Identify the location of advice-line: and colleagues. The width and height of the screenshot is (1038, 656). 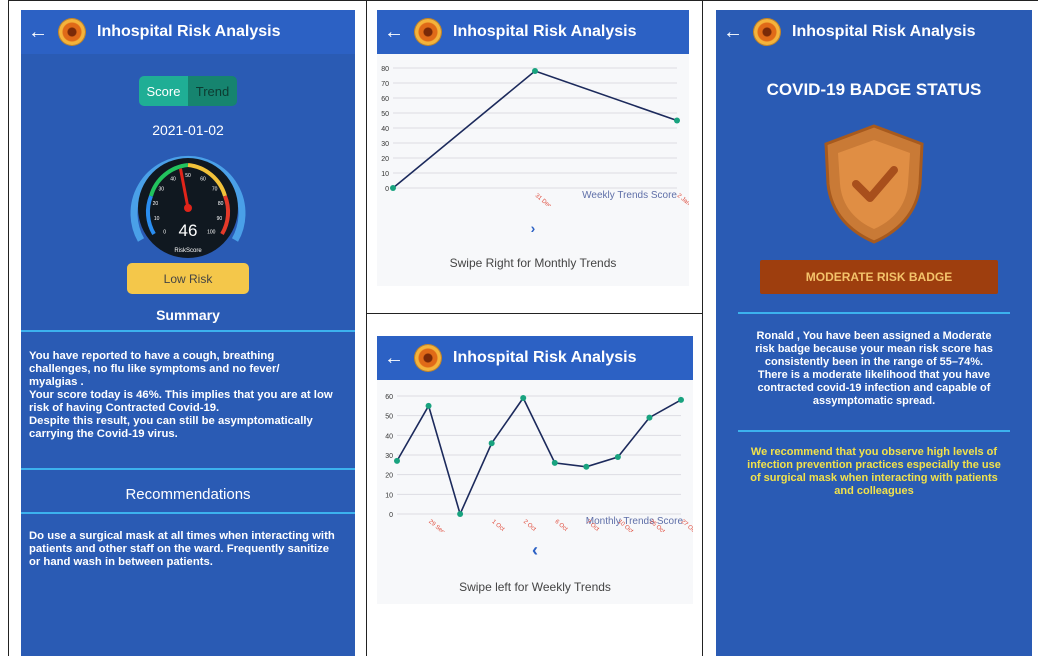
(874, 491).